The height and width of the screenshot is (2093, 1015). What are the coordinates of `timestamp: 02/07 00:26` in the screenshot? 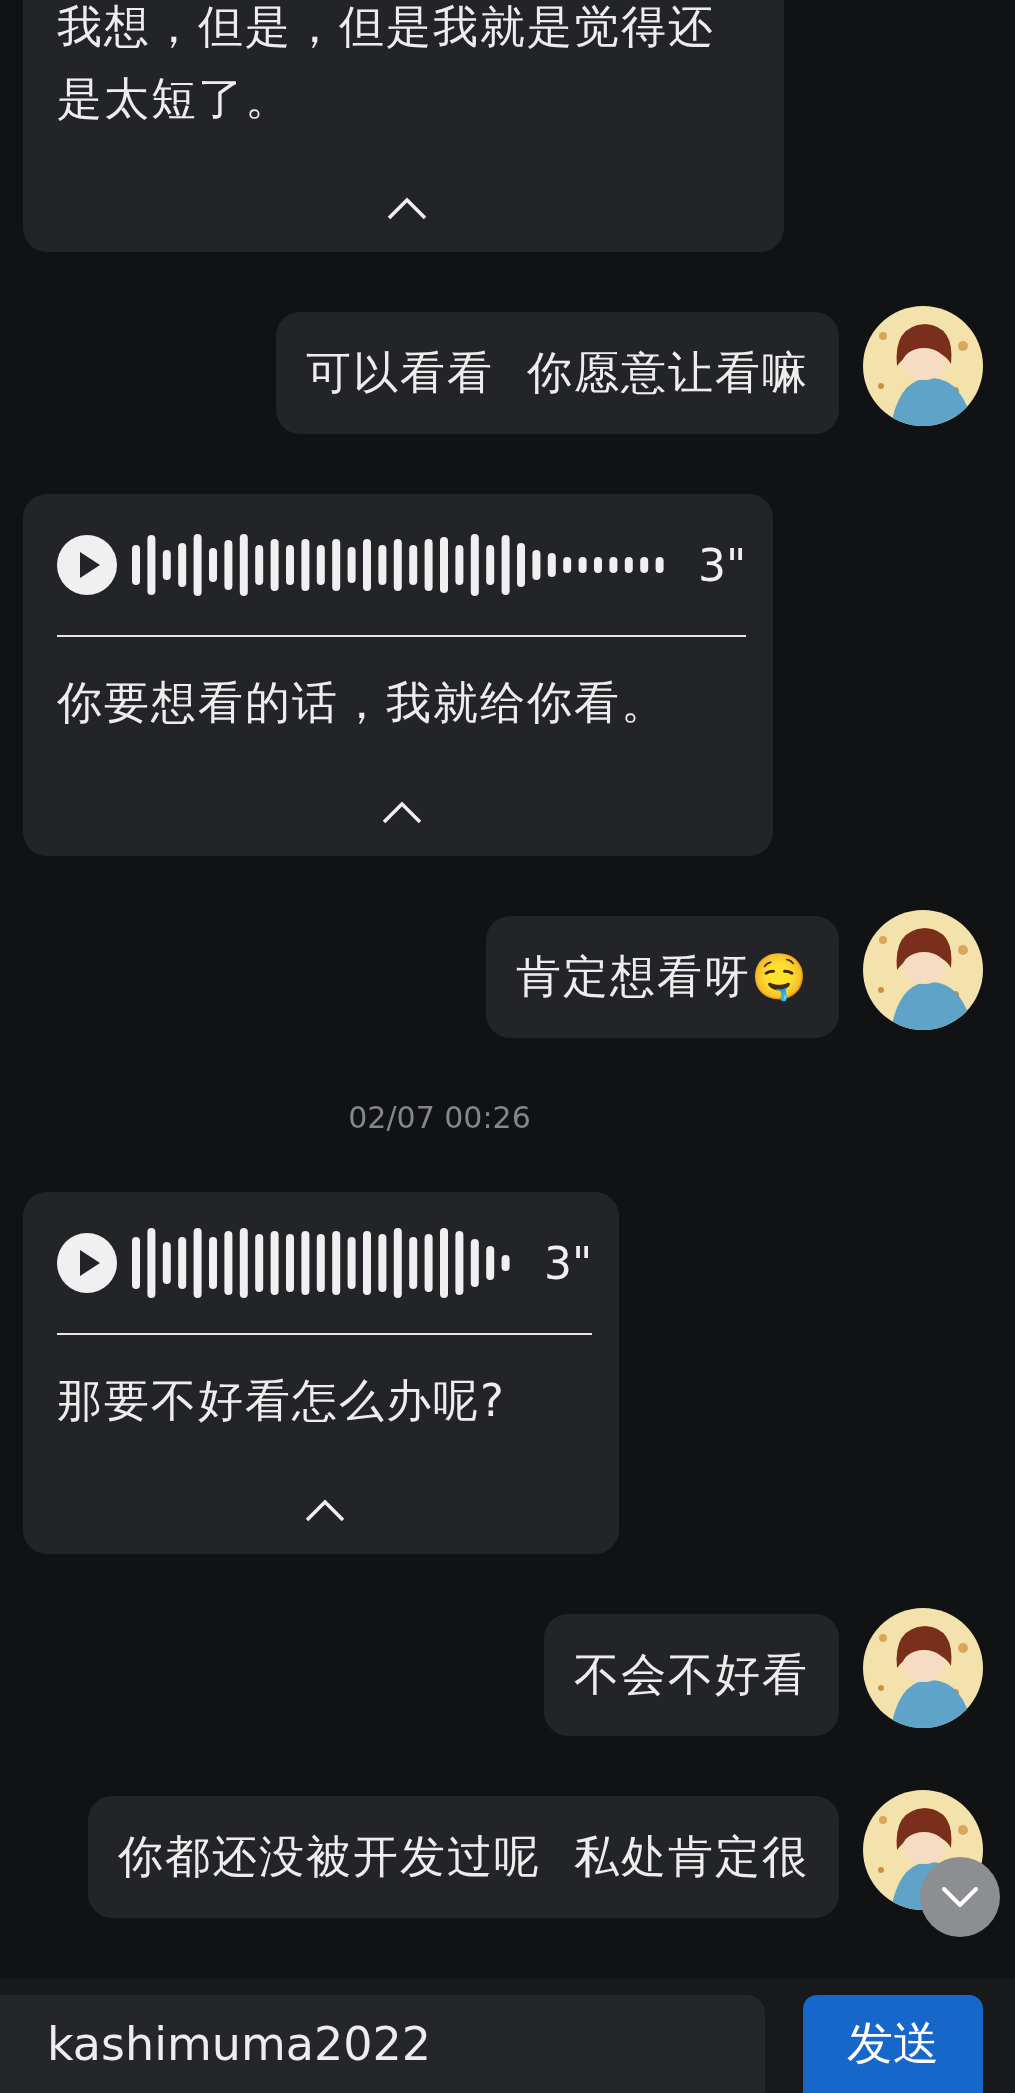 It's located at (439, 1118).